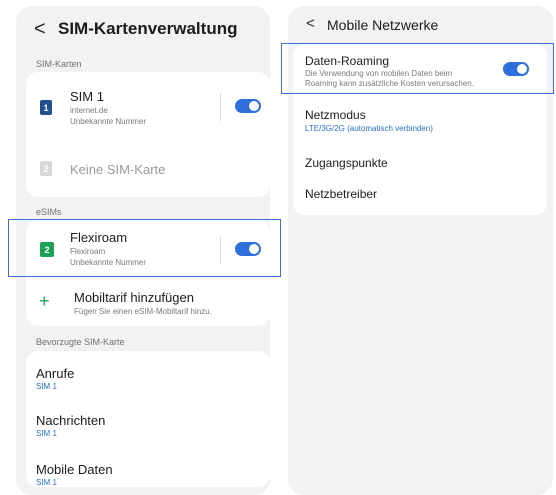 The width and height of the screenshot is (556, 495). What do you see at coordinates (220, 107) in the screenshot?
I see `divider` at bounding box center [220, 107].